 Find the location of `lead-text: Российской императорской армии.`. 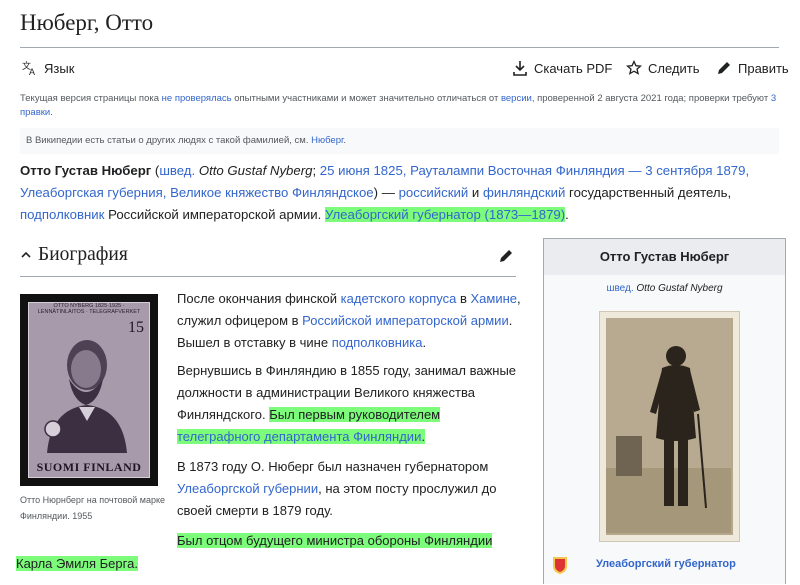

lead-text: Российской императорской армии. is located at coordinates (214, 214).